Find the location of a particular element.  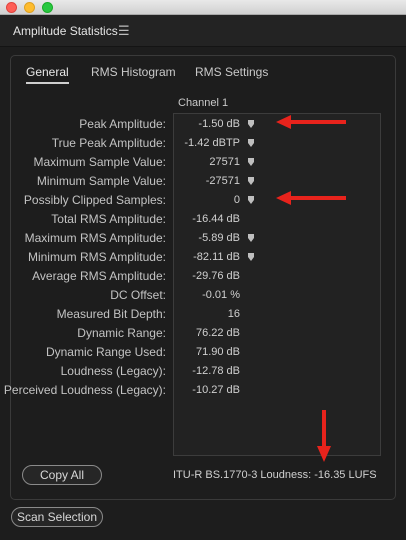

tab-rms-settings: RMS Settings is located at coordinates (231, 72).